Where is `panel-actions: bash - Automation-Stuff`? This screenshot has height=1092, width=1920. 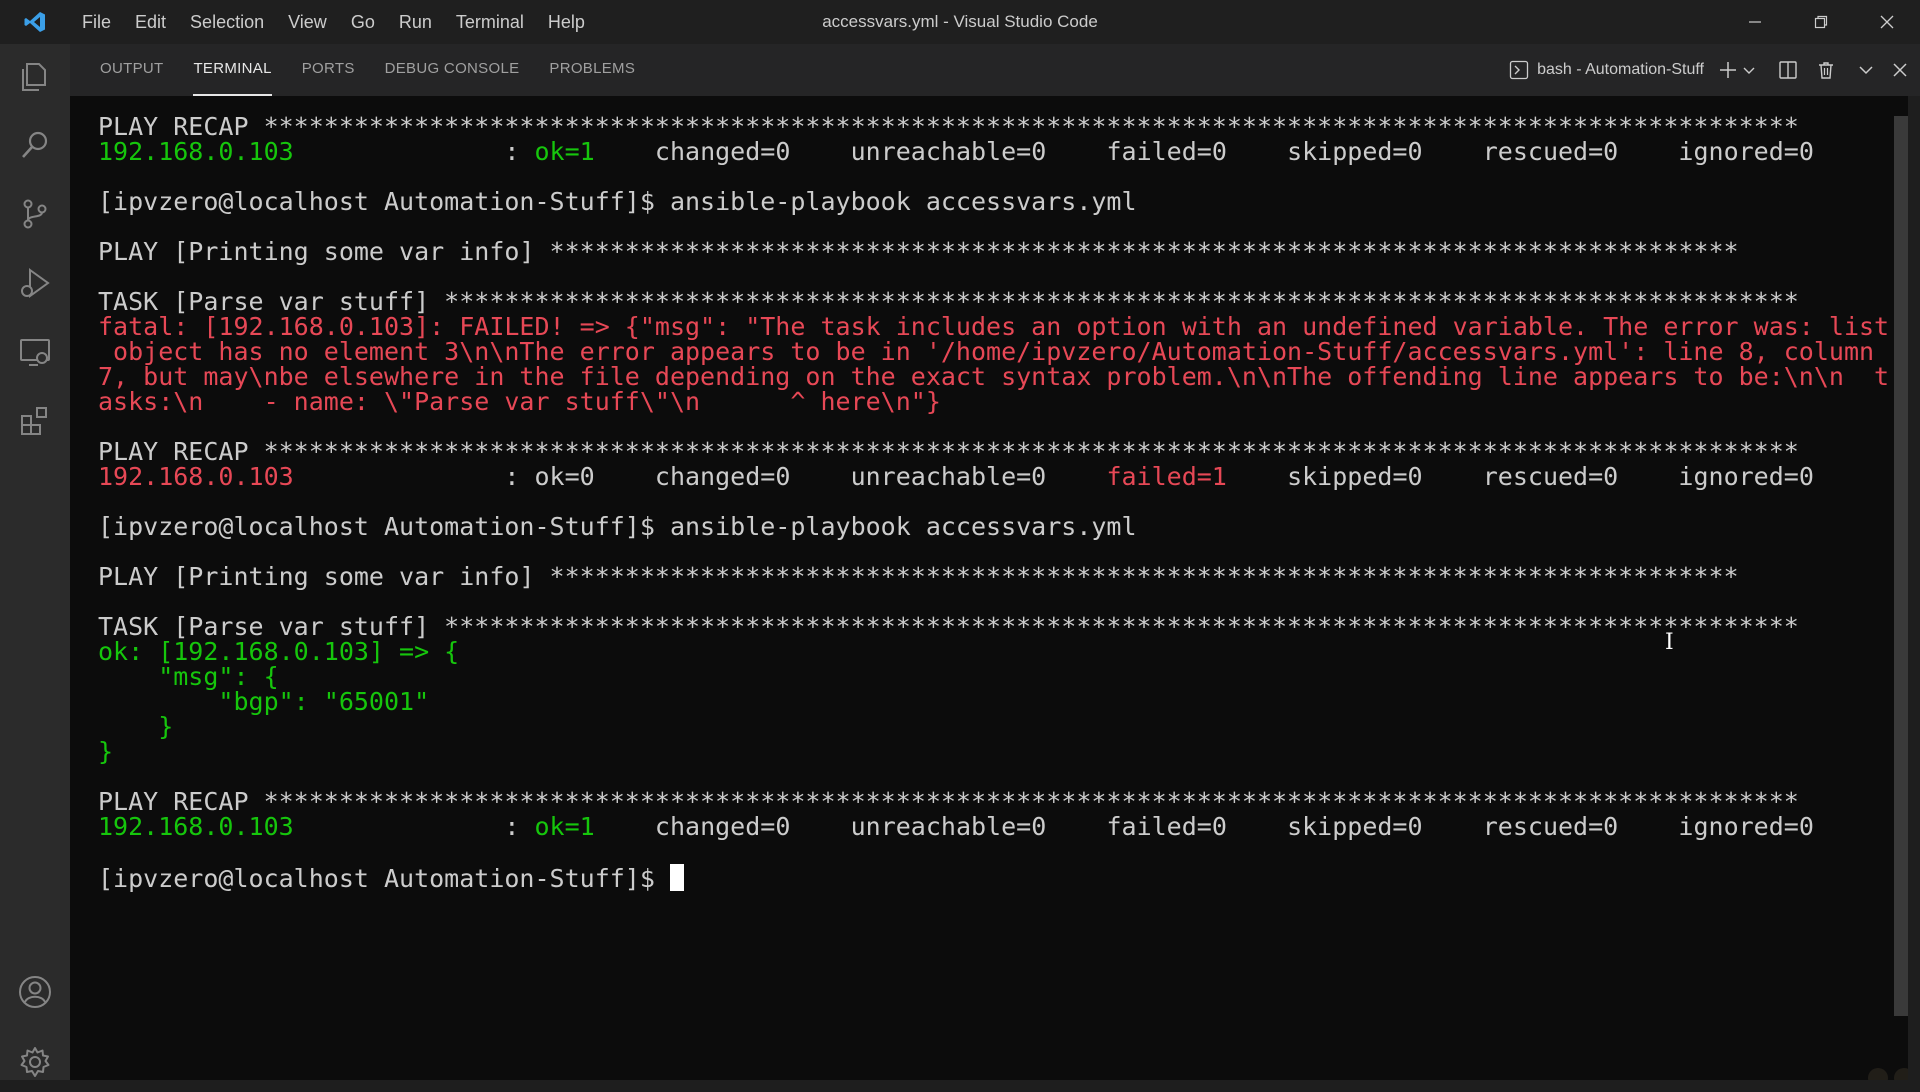 panel-actions: bash - Automation-Stuff is located at coordinates (1701, 70).